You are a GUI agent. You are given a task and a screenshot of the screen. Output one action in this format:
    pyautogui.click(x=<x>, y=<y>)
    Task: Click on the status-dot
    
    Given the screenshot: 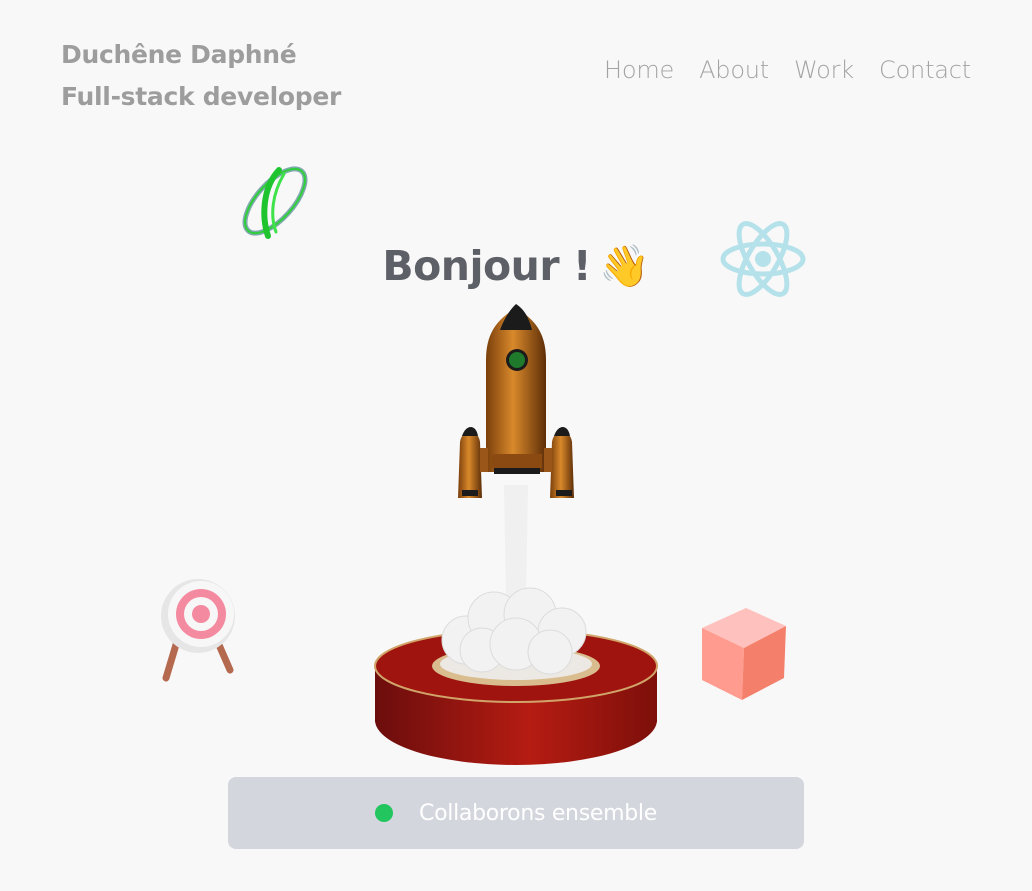 What is the action you would take?
    pyautogui.click(x=384, y=813)
    